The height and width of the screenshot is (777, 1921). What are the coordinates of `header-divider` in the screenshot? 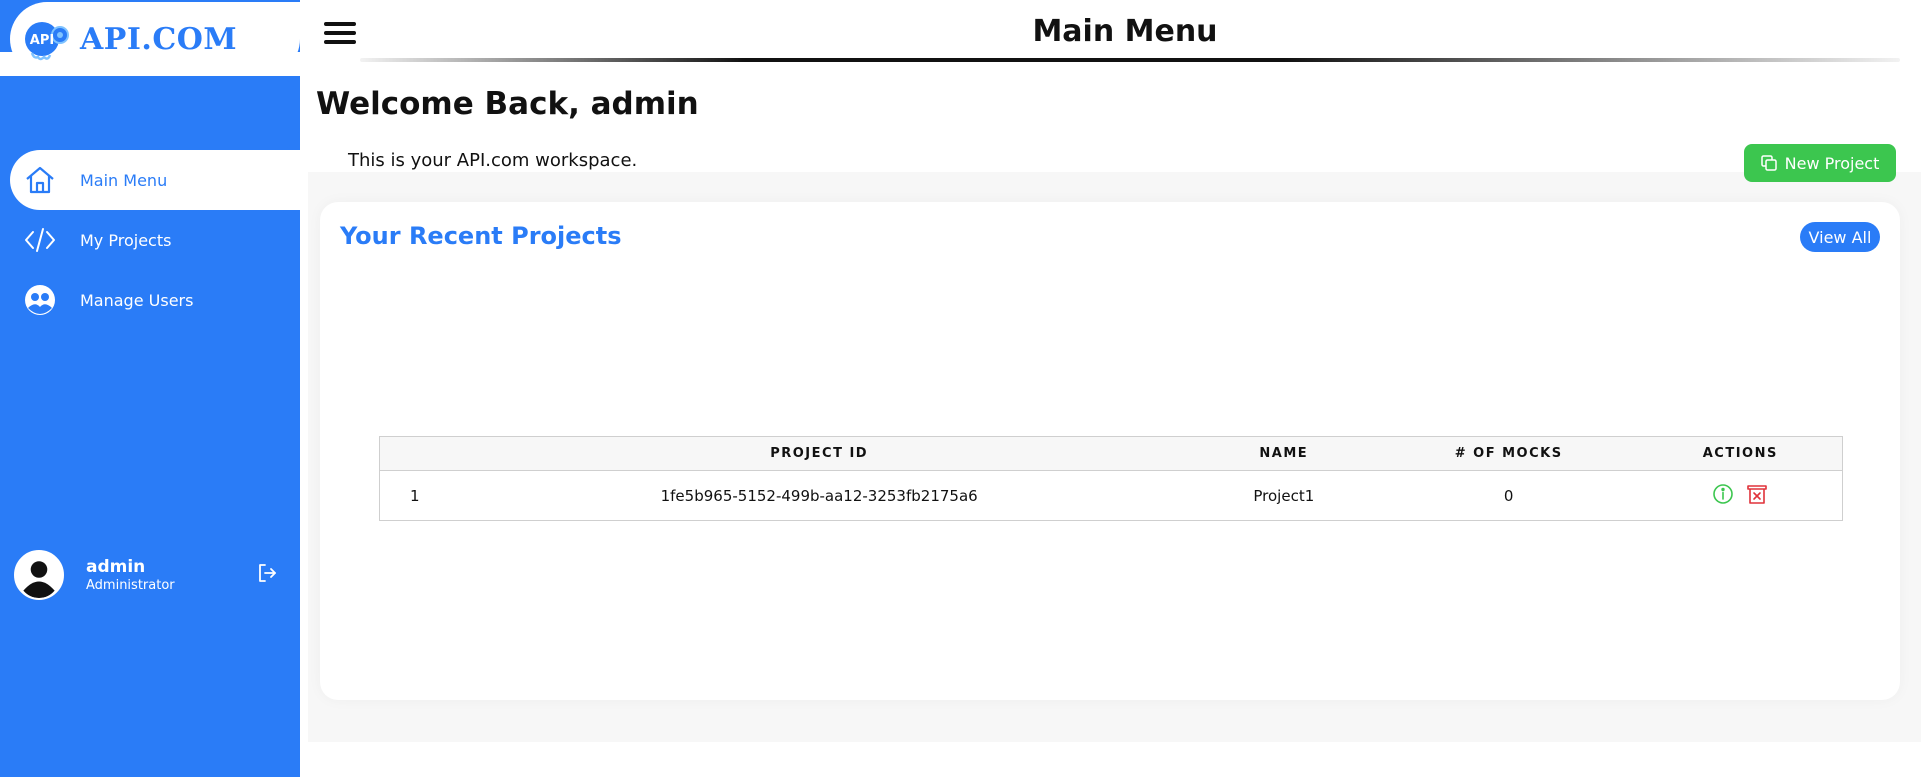 It's located at (1130, 60).